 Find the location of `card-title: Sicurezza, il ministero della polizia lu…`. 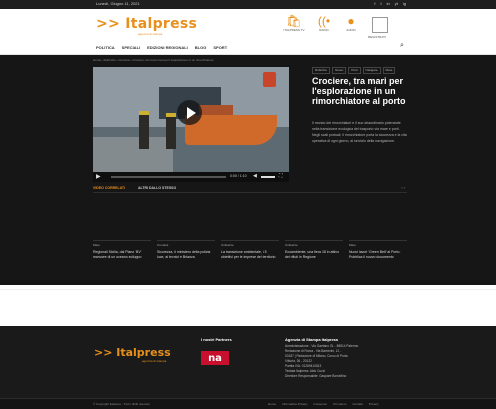

card-title: Sicurezza, il ministero della polizia lu… is located at coordinates (186, 255).